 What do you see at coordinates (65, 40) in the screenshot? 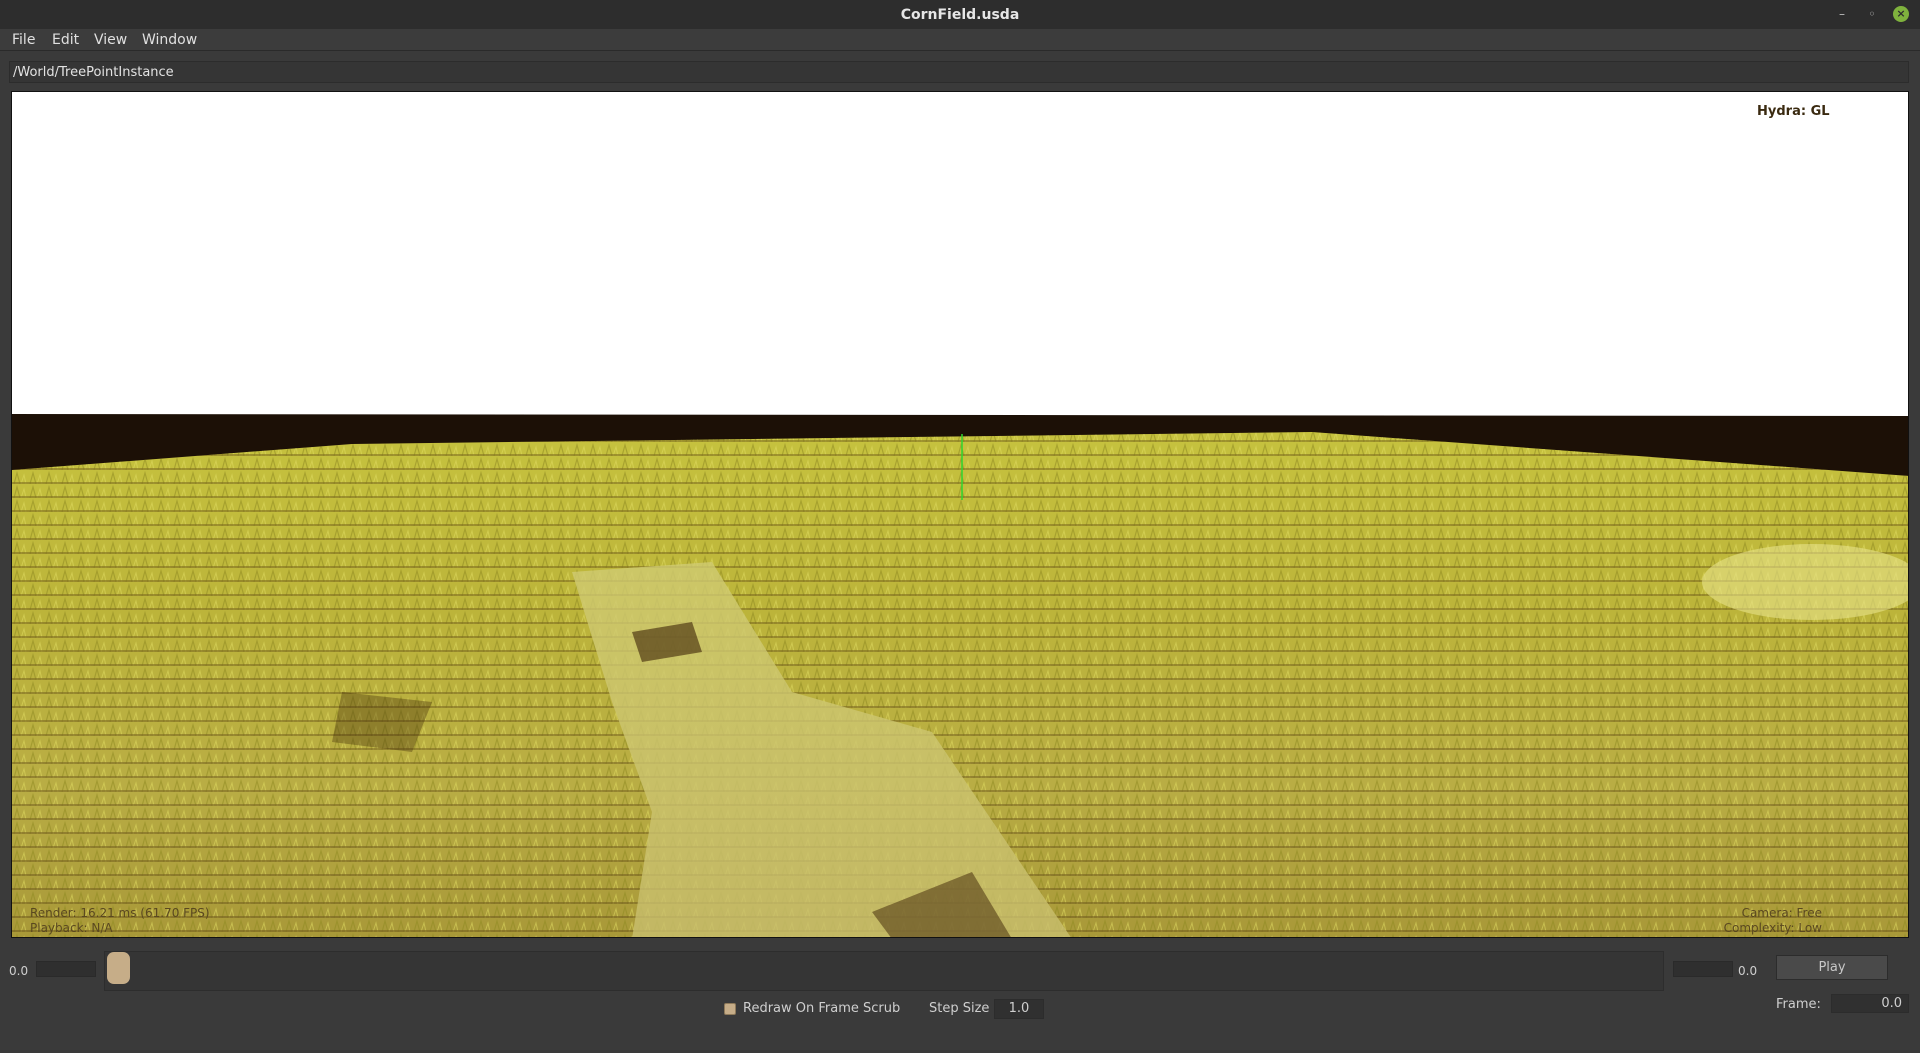
I see `menu-edit: Edit` at bounding box center [65, 40].